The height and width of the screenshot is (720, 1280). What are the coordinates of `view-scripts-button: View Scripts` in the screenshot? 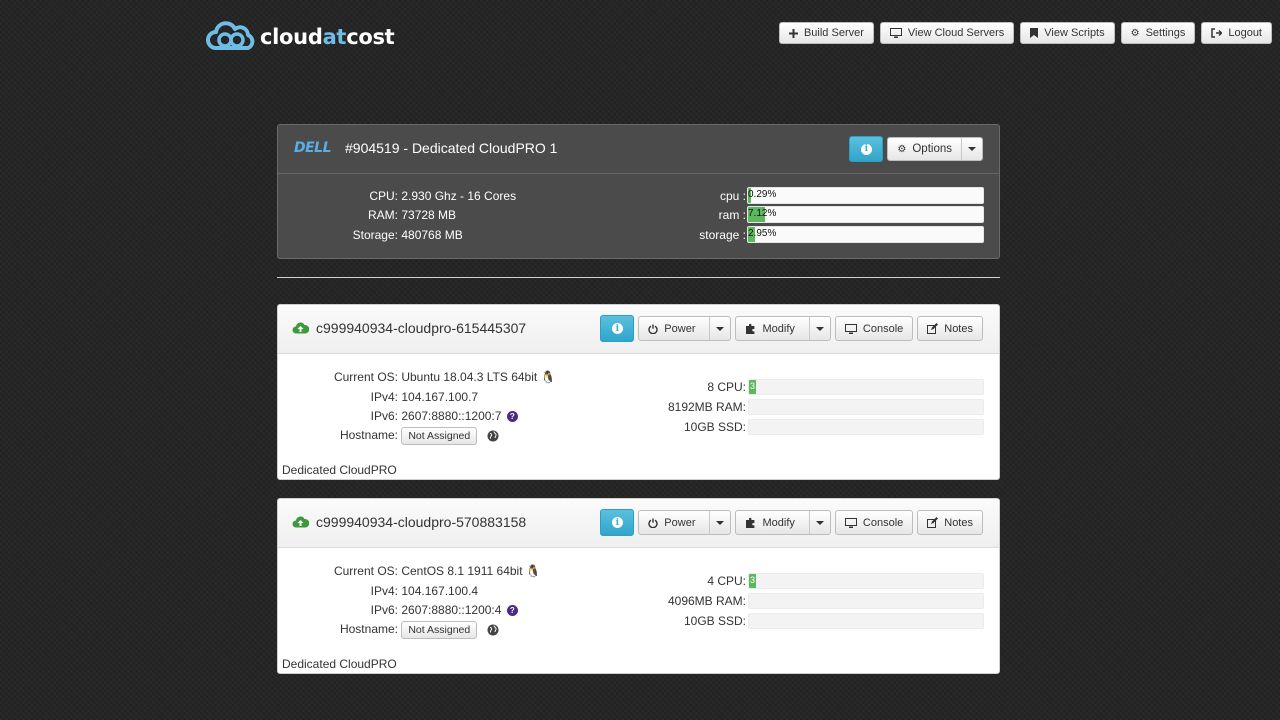 It's located at (1067, 33).